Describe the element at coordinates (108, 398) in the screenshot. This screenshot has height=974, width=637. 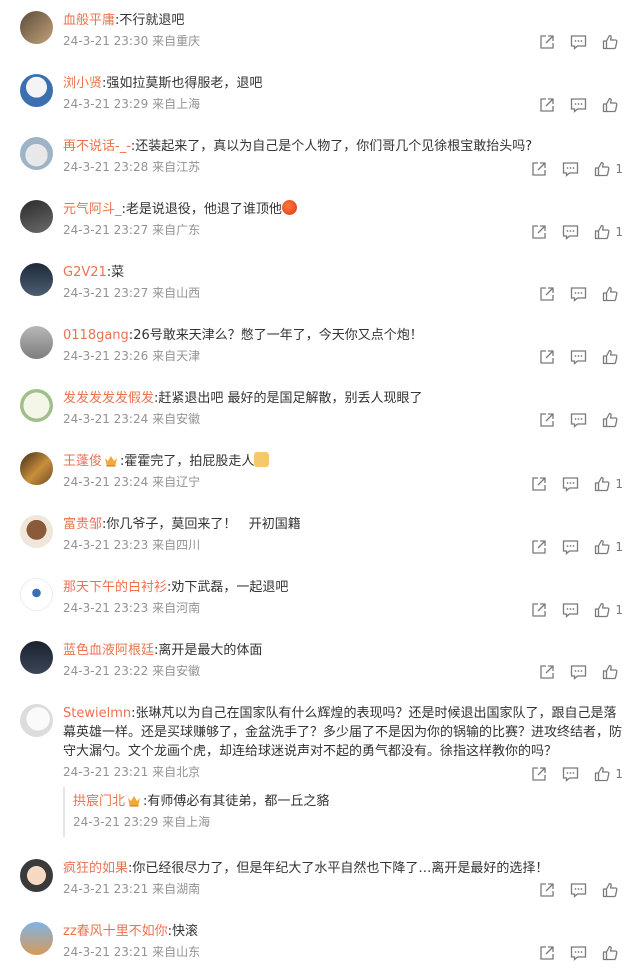
I see `username-link: 发发发发发假发` at that location.